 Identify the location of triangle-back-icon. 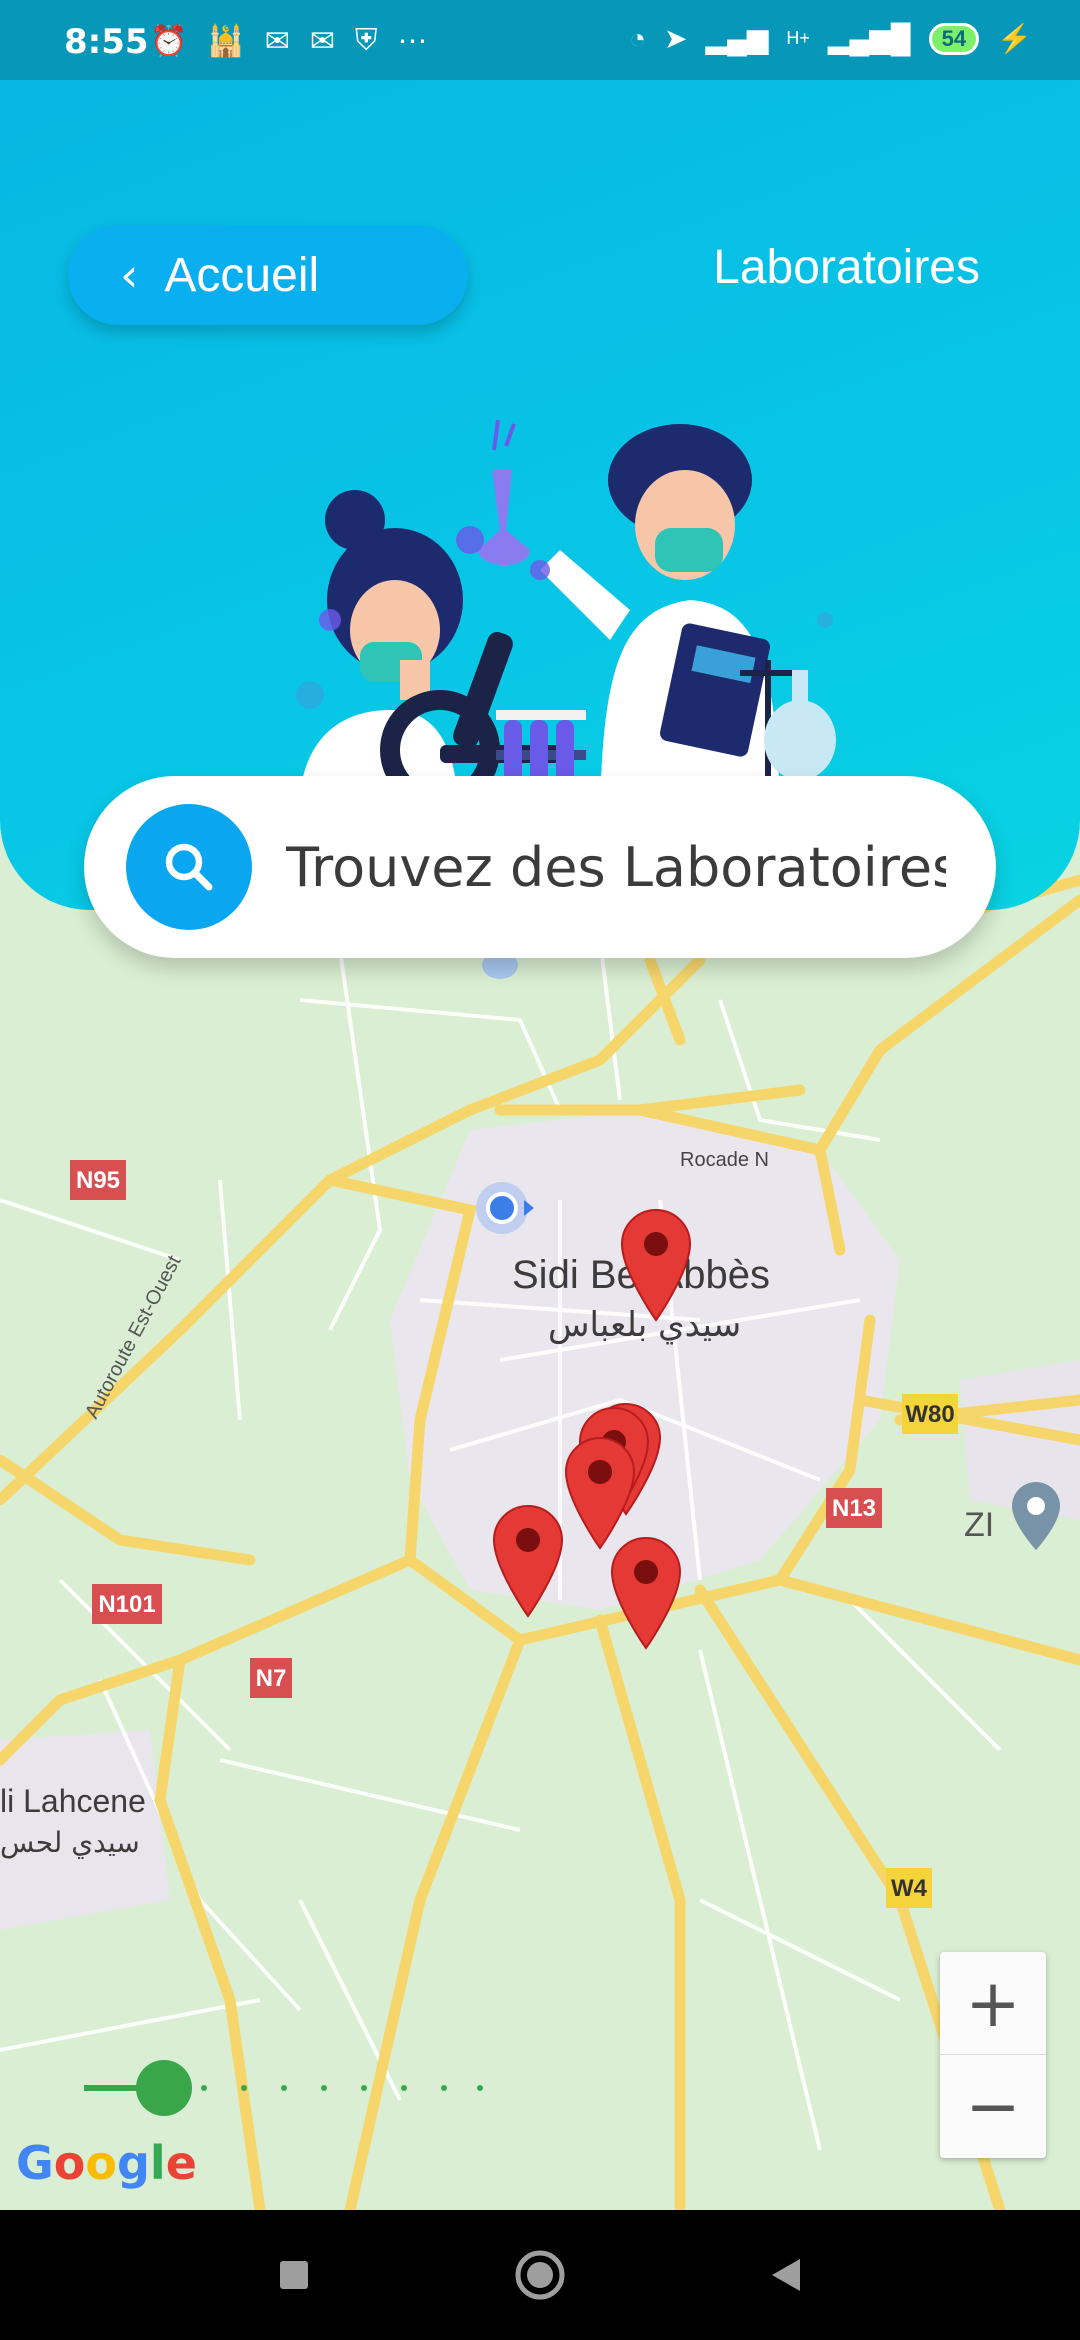
(786, 2275).